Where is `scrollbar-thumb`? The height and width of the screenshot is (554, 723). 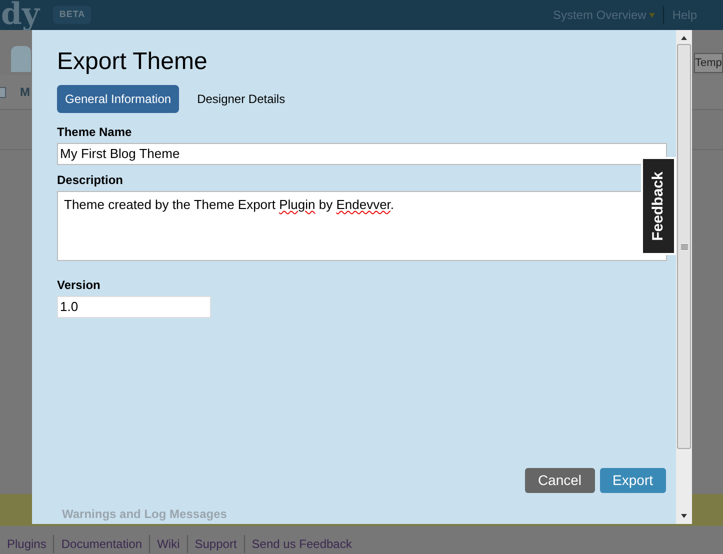 scrollbar-thumb is located at coordinates (684, 246).